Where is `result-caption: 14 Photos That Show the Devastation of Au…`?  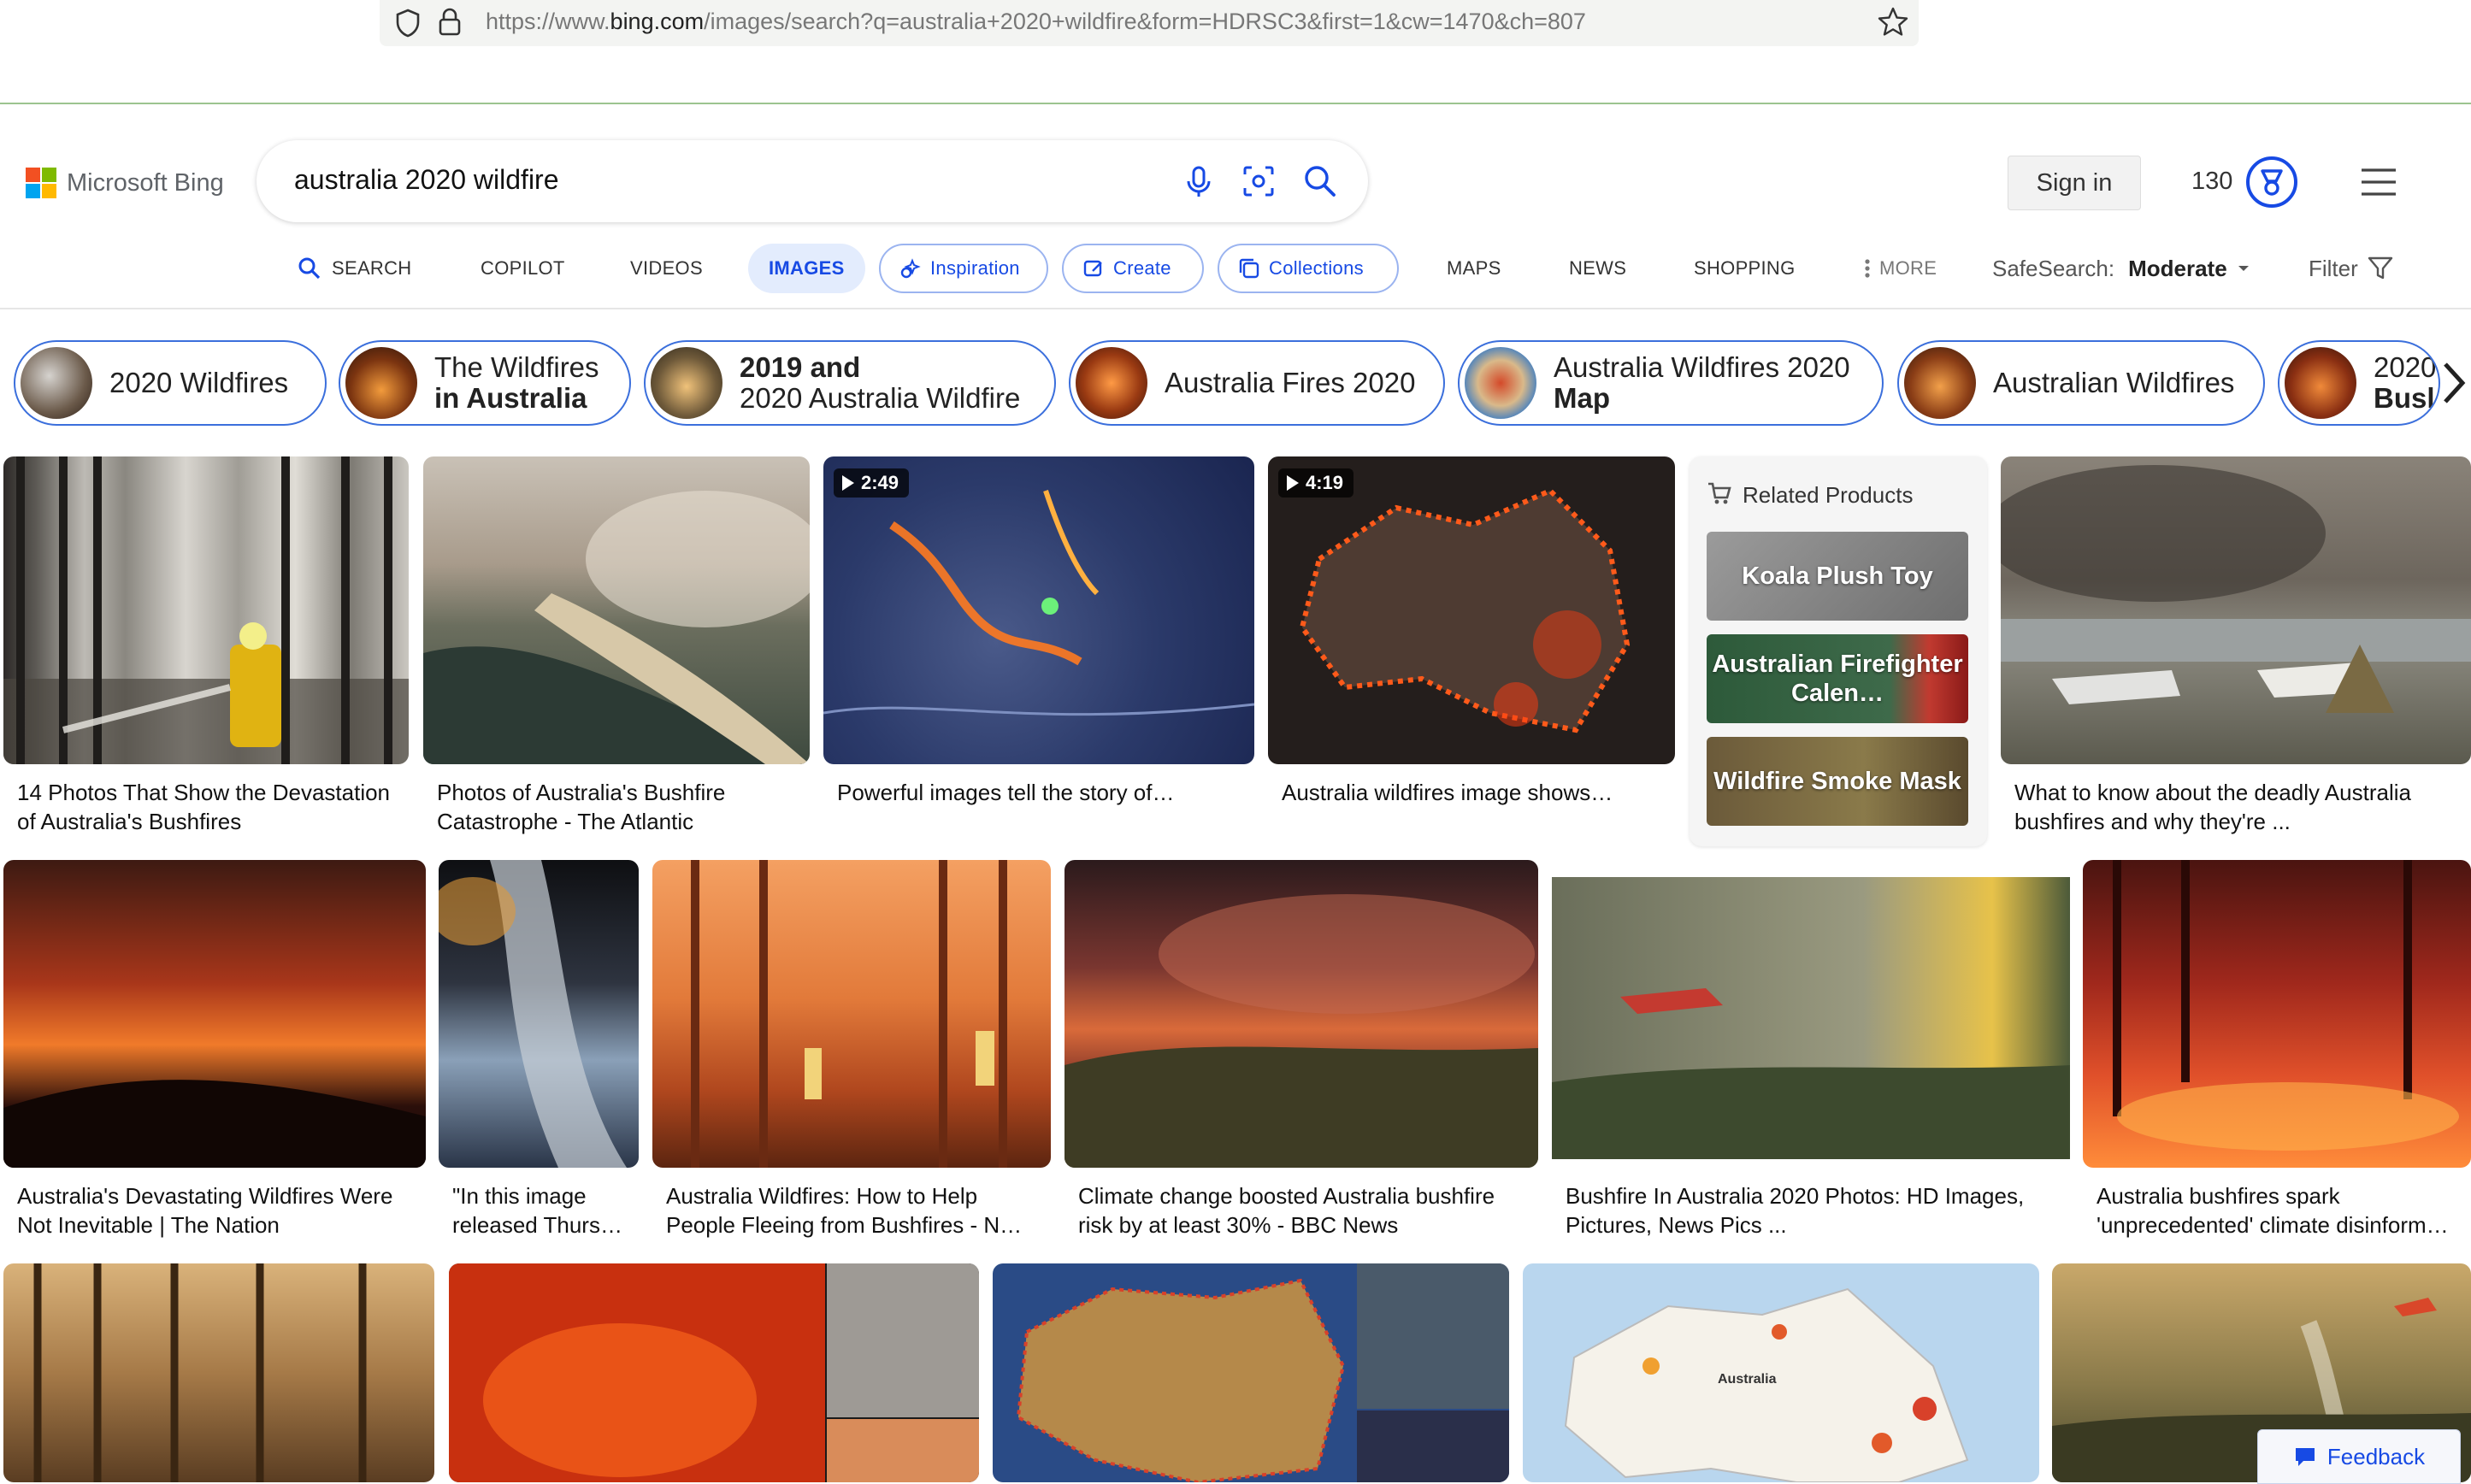 result-caption: 14 Photos That Show the Devastation of Au… is located at coordinates (203, 807).